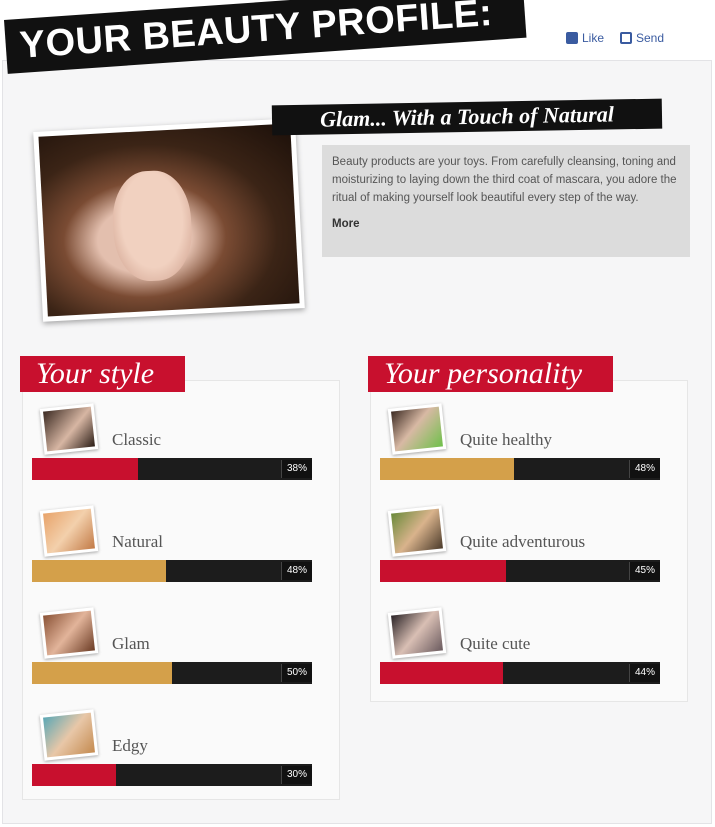 The width and height of the screenshot is (715, 827). I want to click on trait-percent: 45%, so click(644, 571).